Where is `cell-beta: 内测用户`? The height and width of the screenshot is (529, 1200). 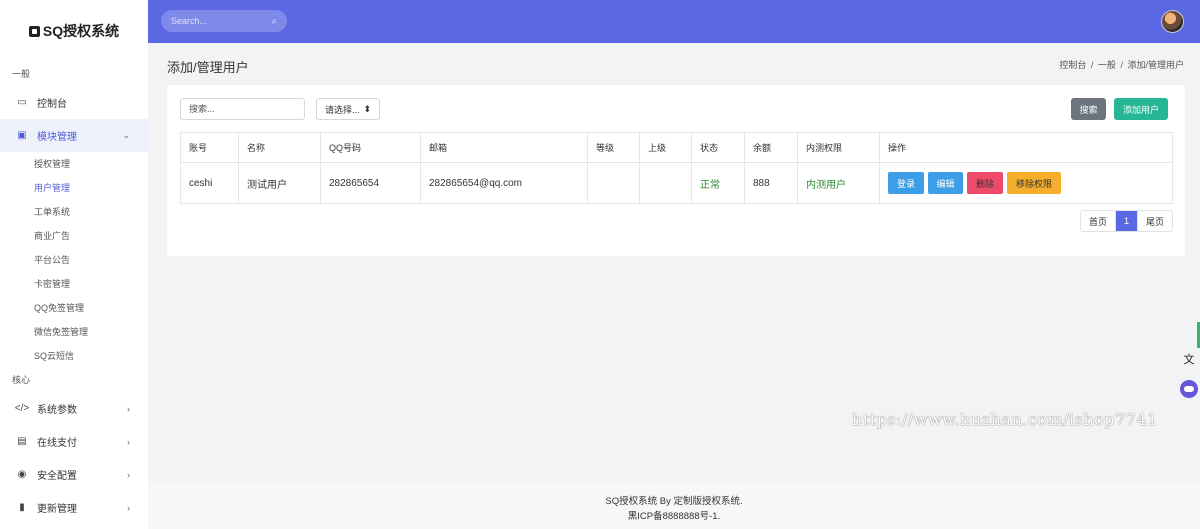 cell-beta: 内测用户 is located at coordinates (838, 183).